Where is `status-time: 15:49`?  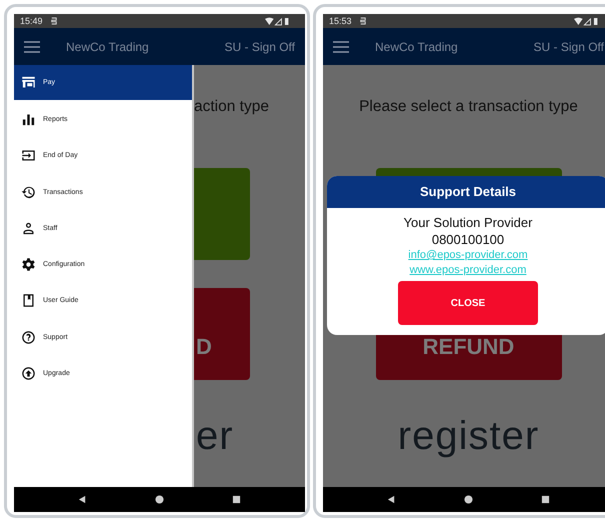 status-time: 15:49 is located at coordinates (31, 21).